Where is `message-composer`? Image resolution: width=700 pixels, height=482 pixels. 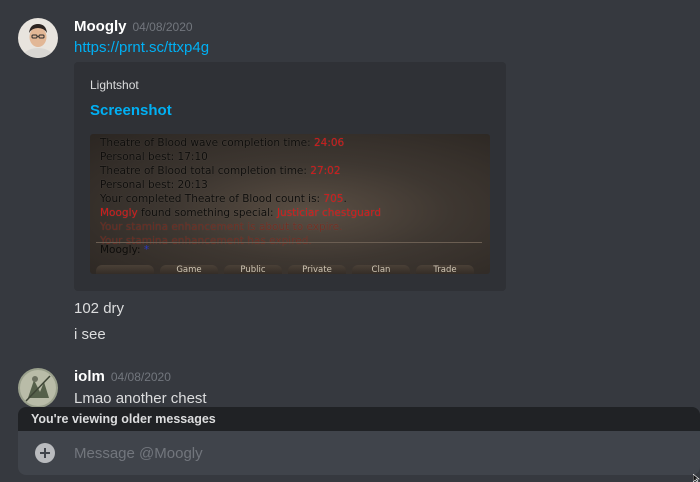 message-composer is located at coordinates (359, 453).